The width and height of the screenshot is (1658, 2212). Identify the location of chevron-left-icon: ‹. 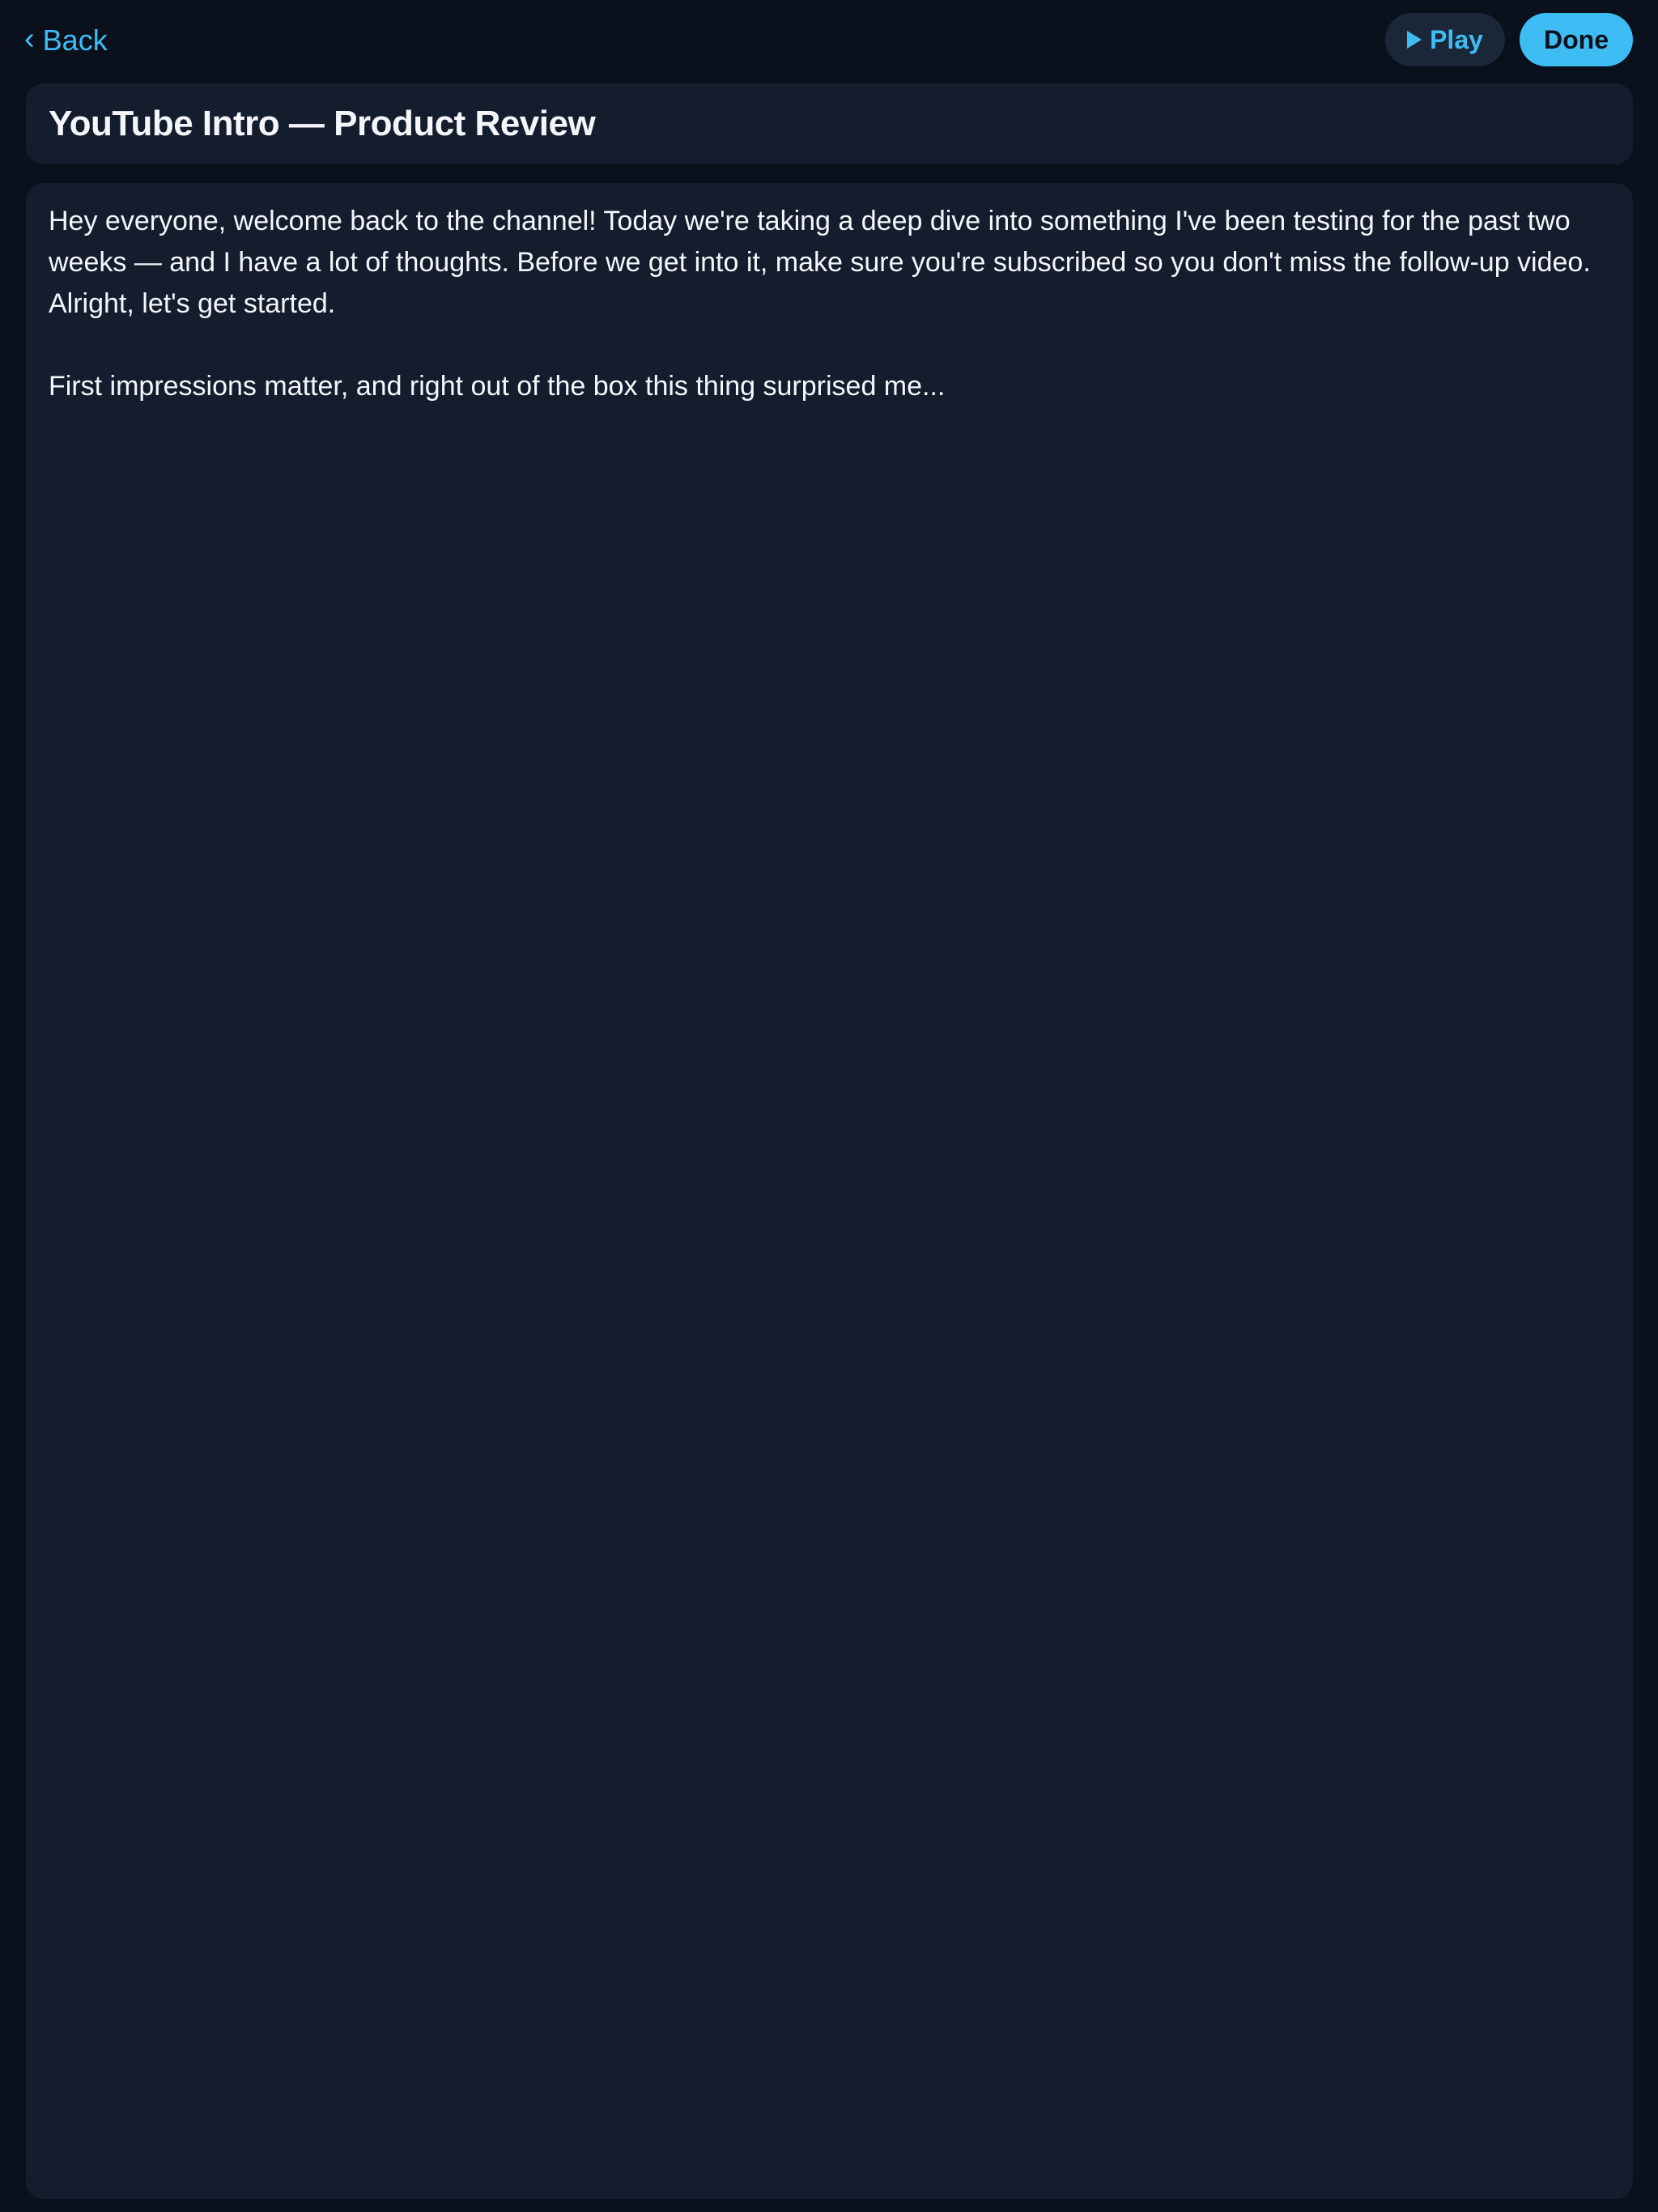
(29, 39).